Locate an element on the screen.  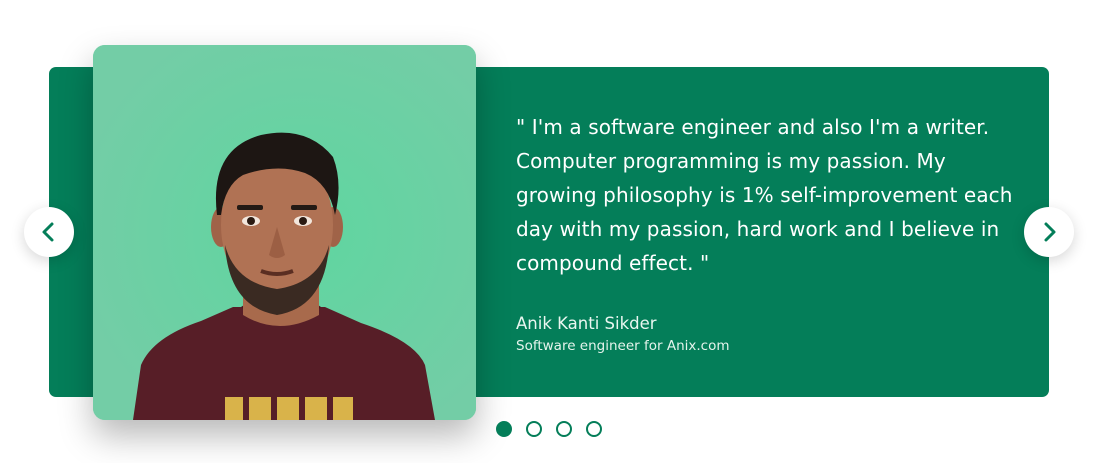
chevron-left-icon is located at coordinates (48, 232).